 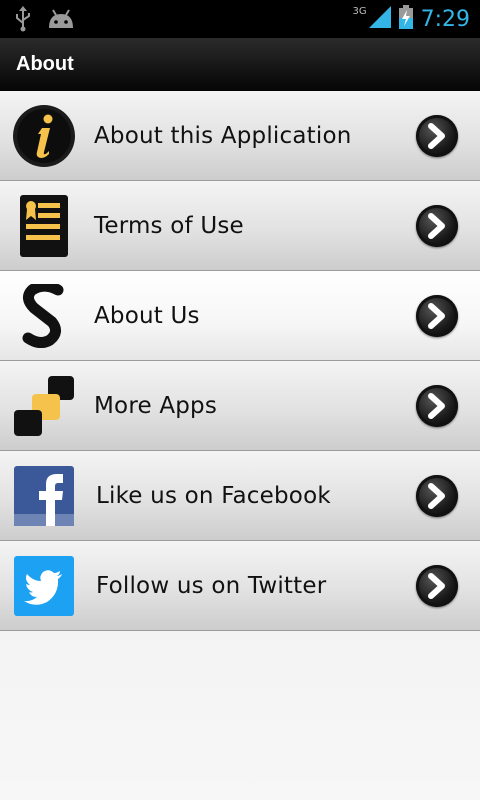 I want to click on menu-item-about-application: About this Application, so click(x=240, y=136).